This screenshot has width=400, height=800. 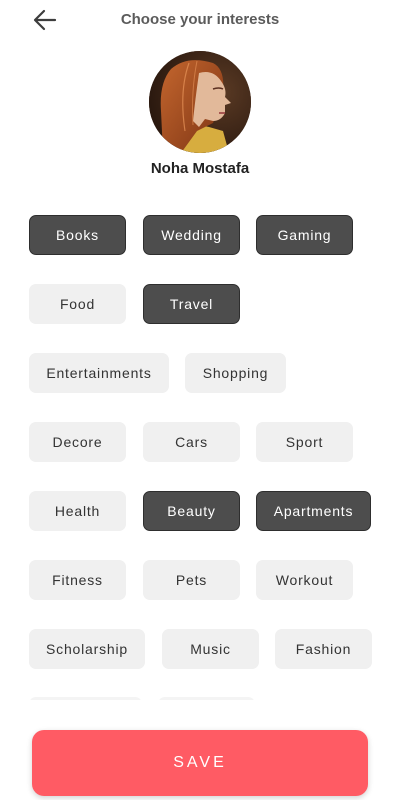 What do you see at coordinates (77, 304) in the screenshot?
I see `chip-food: Food` at bounding box center [77, 304].